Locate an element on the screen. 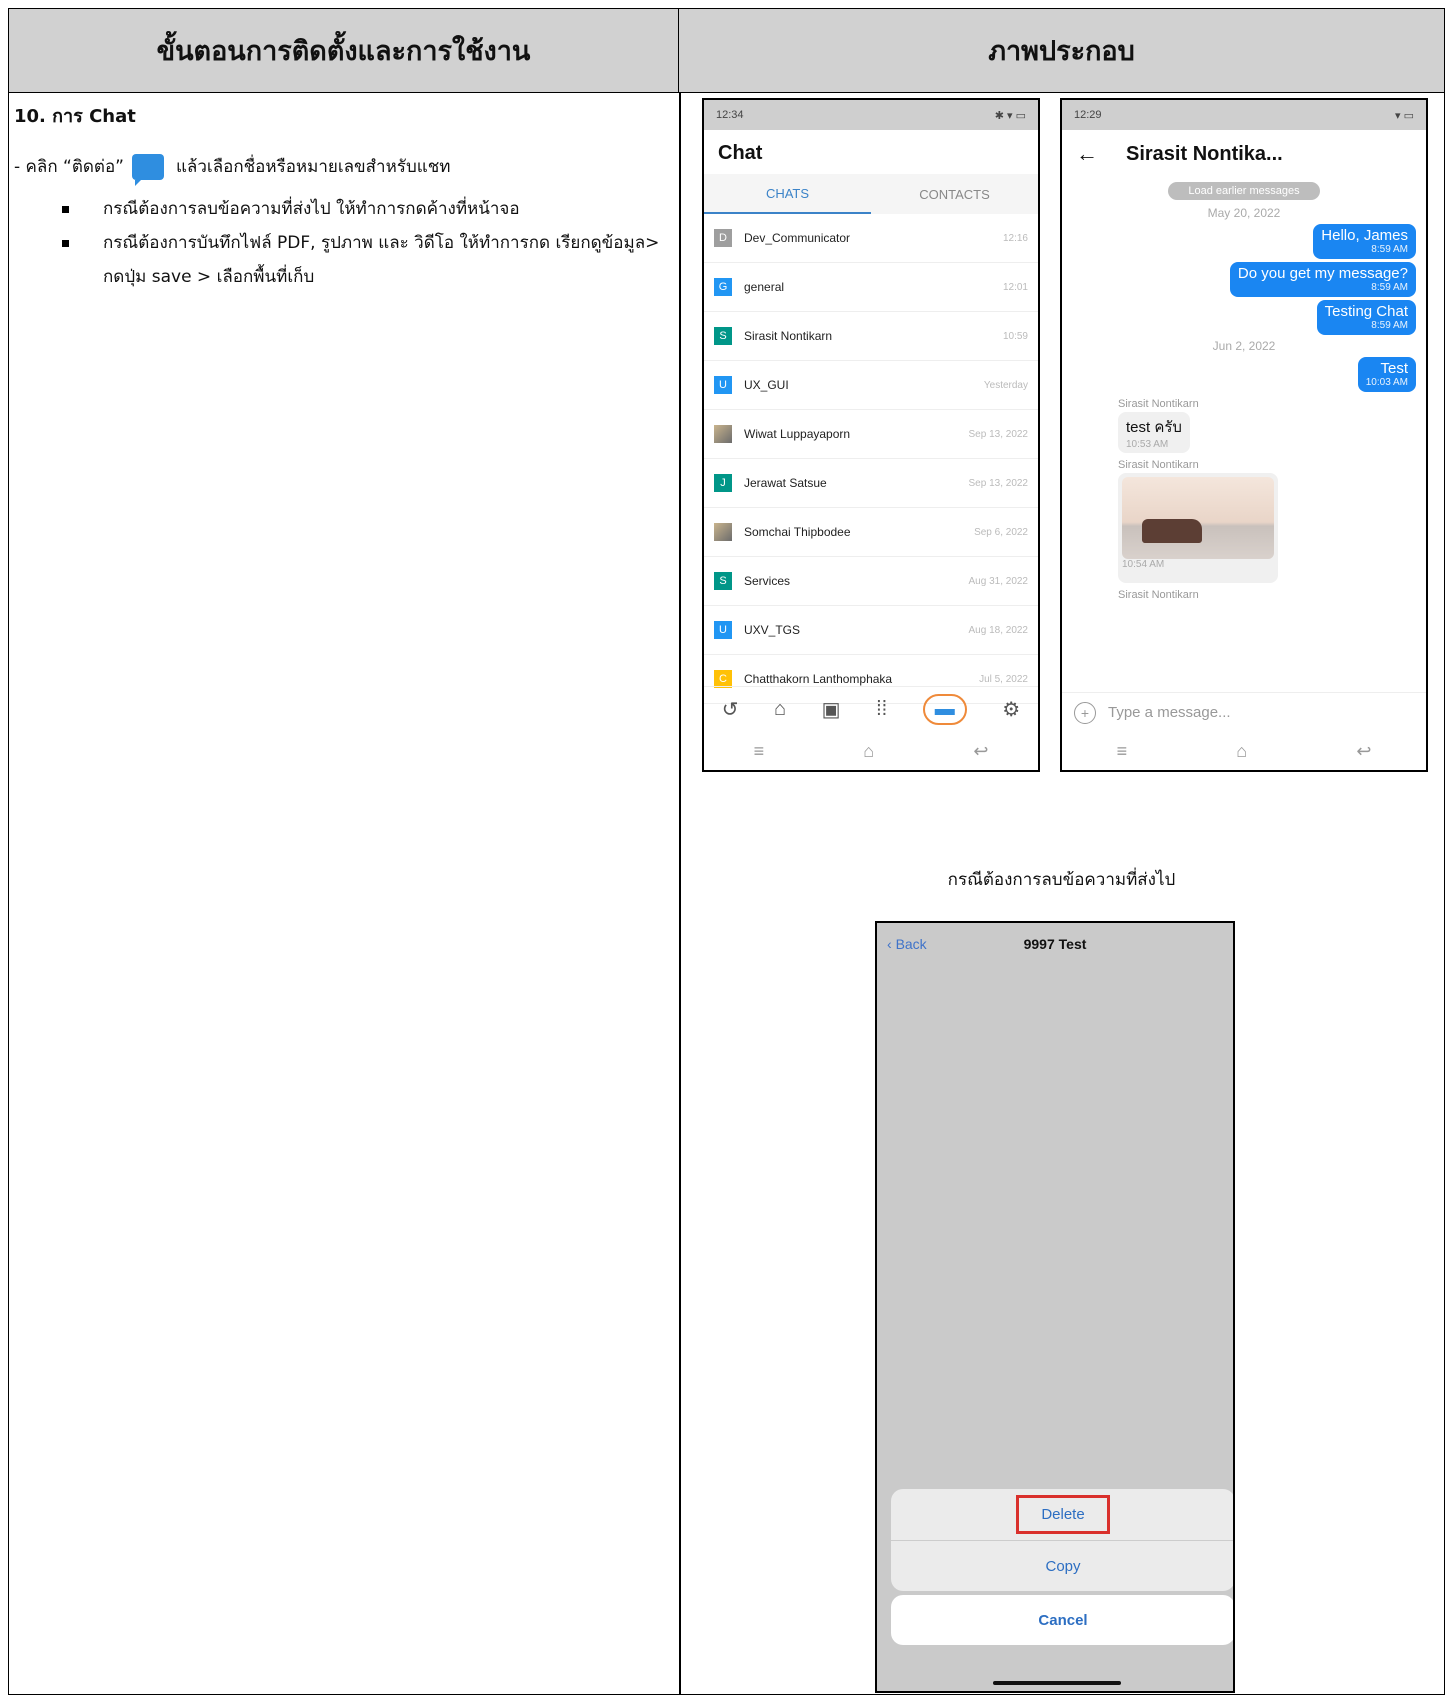  ios-nav-bar: 9997 Test ‹ Back is located at coordinates (1055, 944).